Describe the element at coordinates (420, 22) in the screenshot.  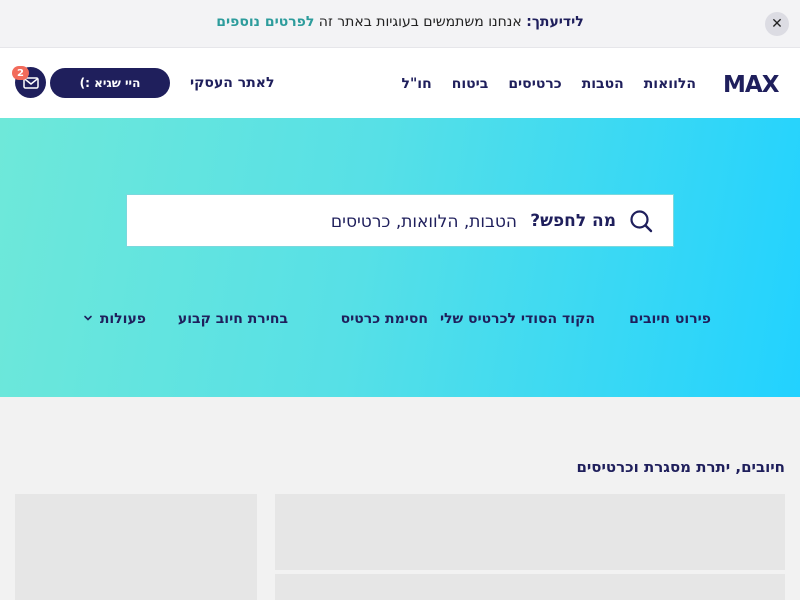
I see `cookie-notice-text: אנחנו משתמשים בעוגיות באתר זה` at that location.